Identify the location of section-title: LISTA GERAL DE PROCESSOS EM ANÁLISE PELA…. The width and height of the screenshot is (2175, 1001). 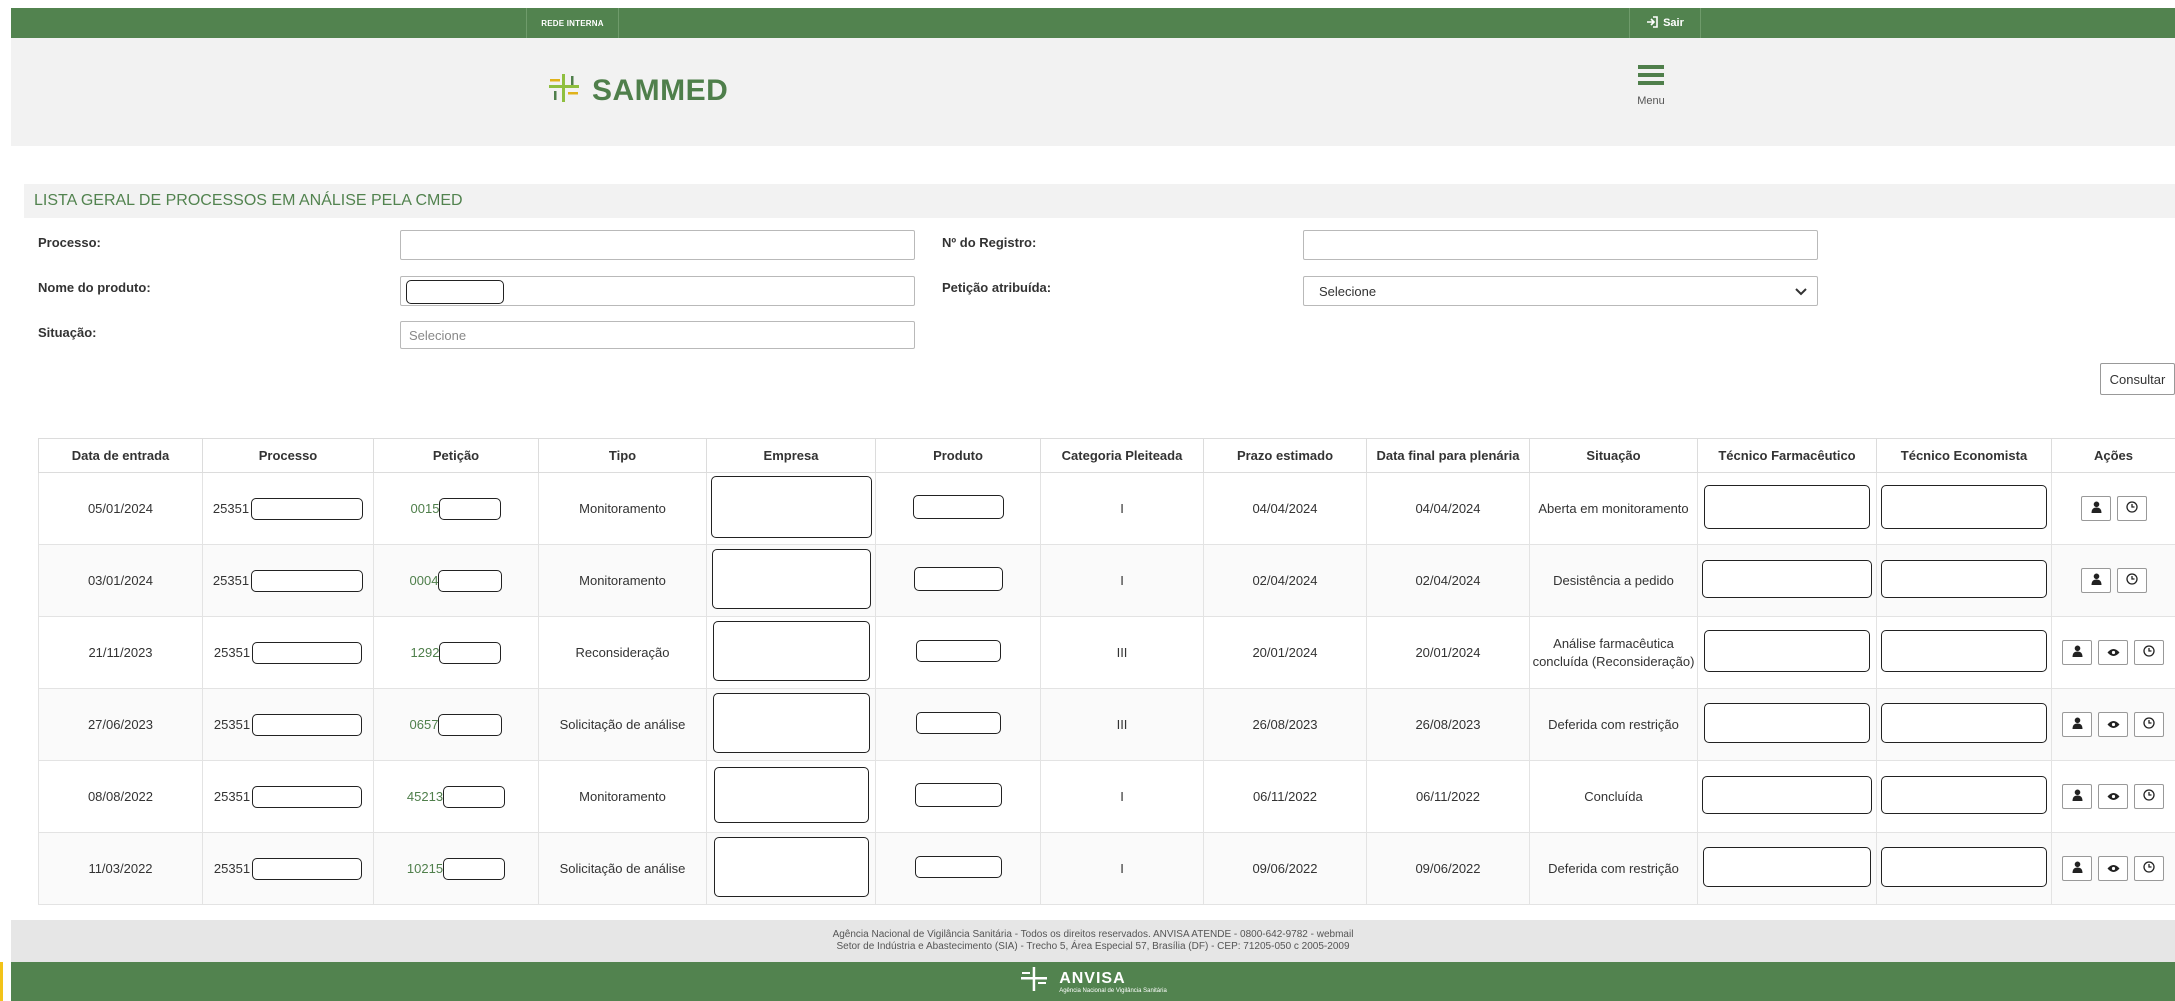
(1099, 201).